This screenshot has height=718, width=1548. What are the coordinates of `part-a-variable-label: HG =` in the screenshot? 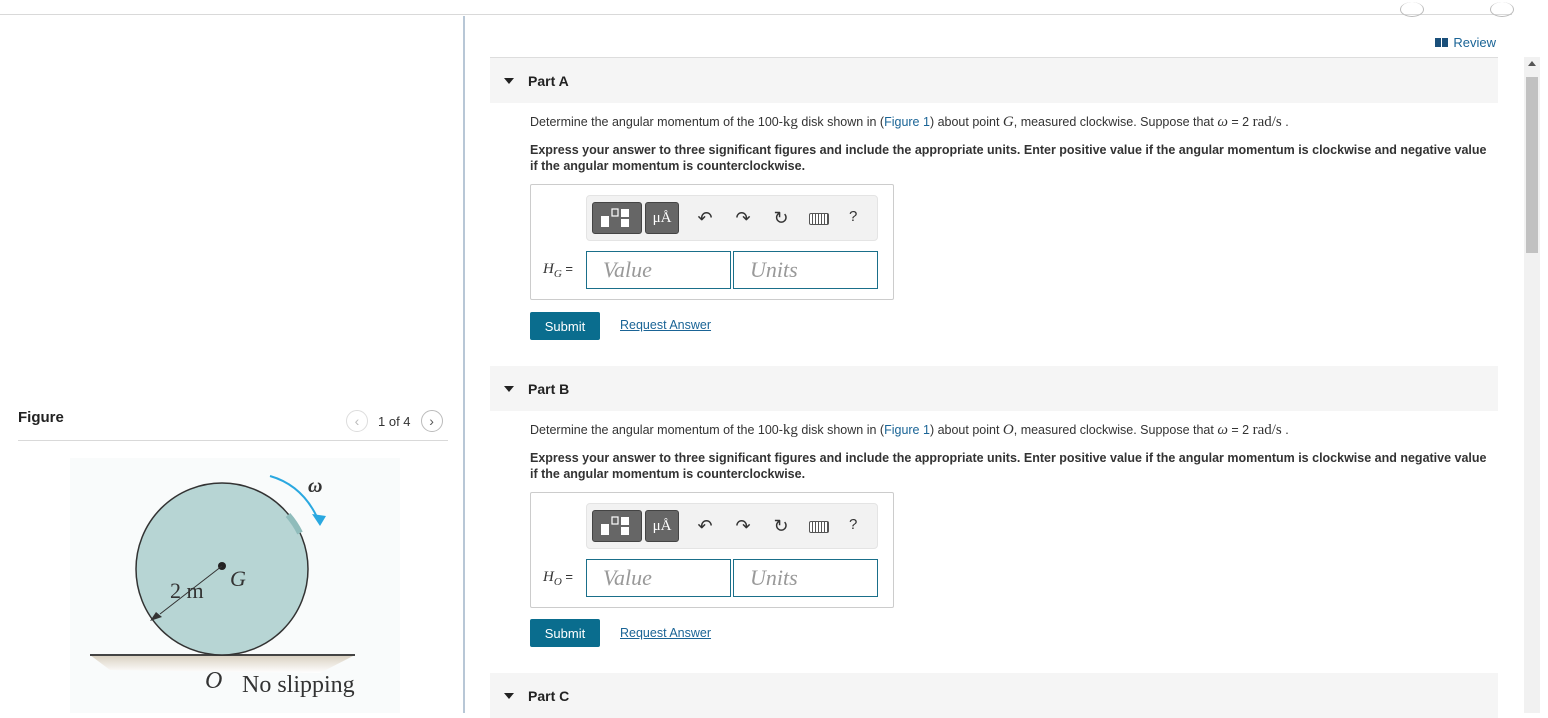 It's located at (558, 270).